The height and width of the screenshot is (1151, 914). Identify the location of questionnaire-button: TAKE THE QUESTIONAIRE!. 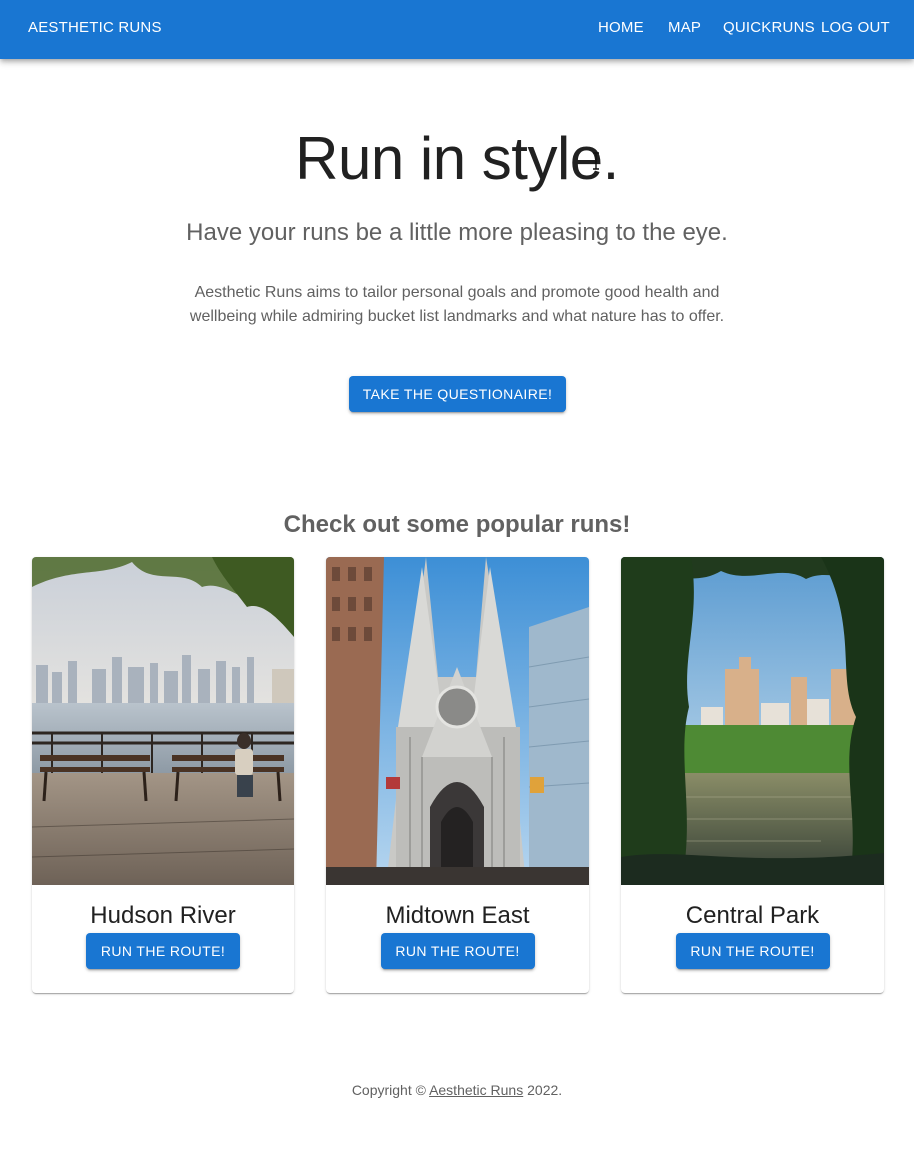
(457, 394).